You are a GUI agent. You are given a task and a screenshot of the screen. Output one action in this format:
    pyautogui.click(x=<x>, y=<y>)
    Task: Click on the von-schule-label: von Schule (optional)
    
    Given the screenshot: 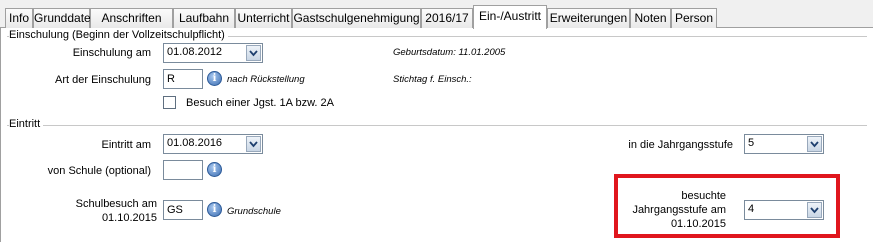 What is the action you would take?
    pyautogui.click(x=99, y=171)
    